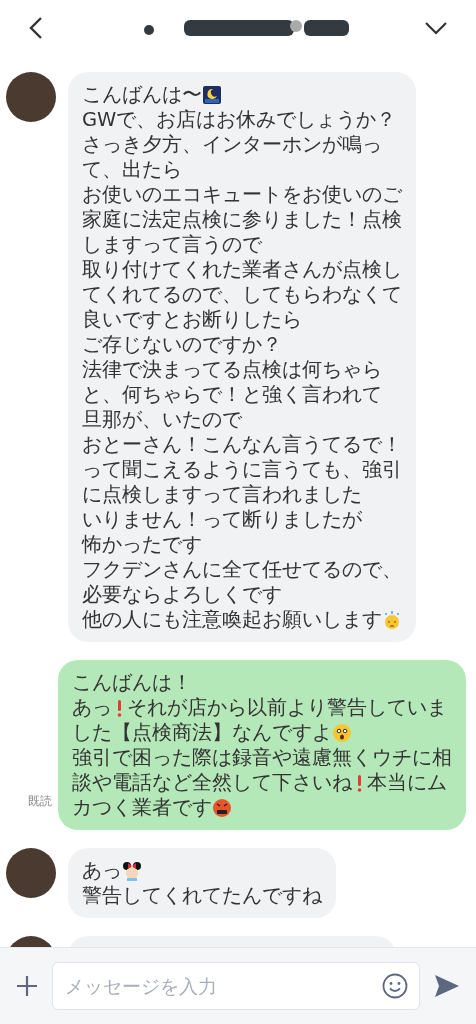 The image size is (476, 1024). I want to click on message-text: GWで、お店はお休みでしょうか？, so click(239, 119).